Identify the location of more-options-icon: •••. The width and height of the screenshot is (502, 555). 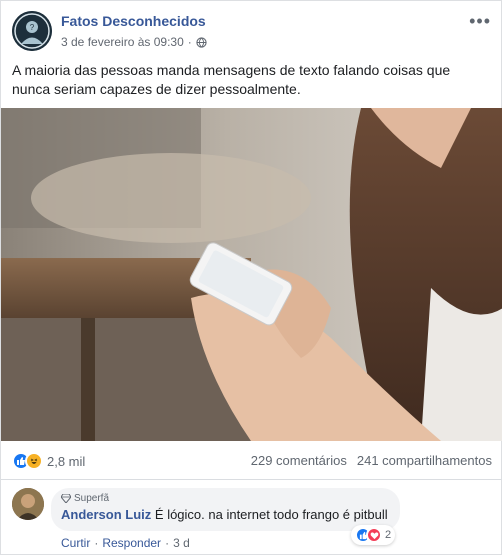
(480, 21).